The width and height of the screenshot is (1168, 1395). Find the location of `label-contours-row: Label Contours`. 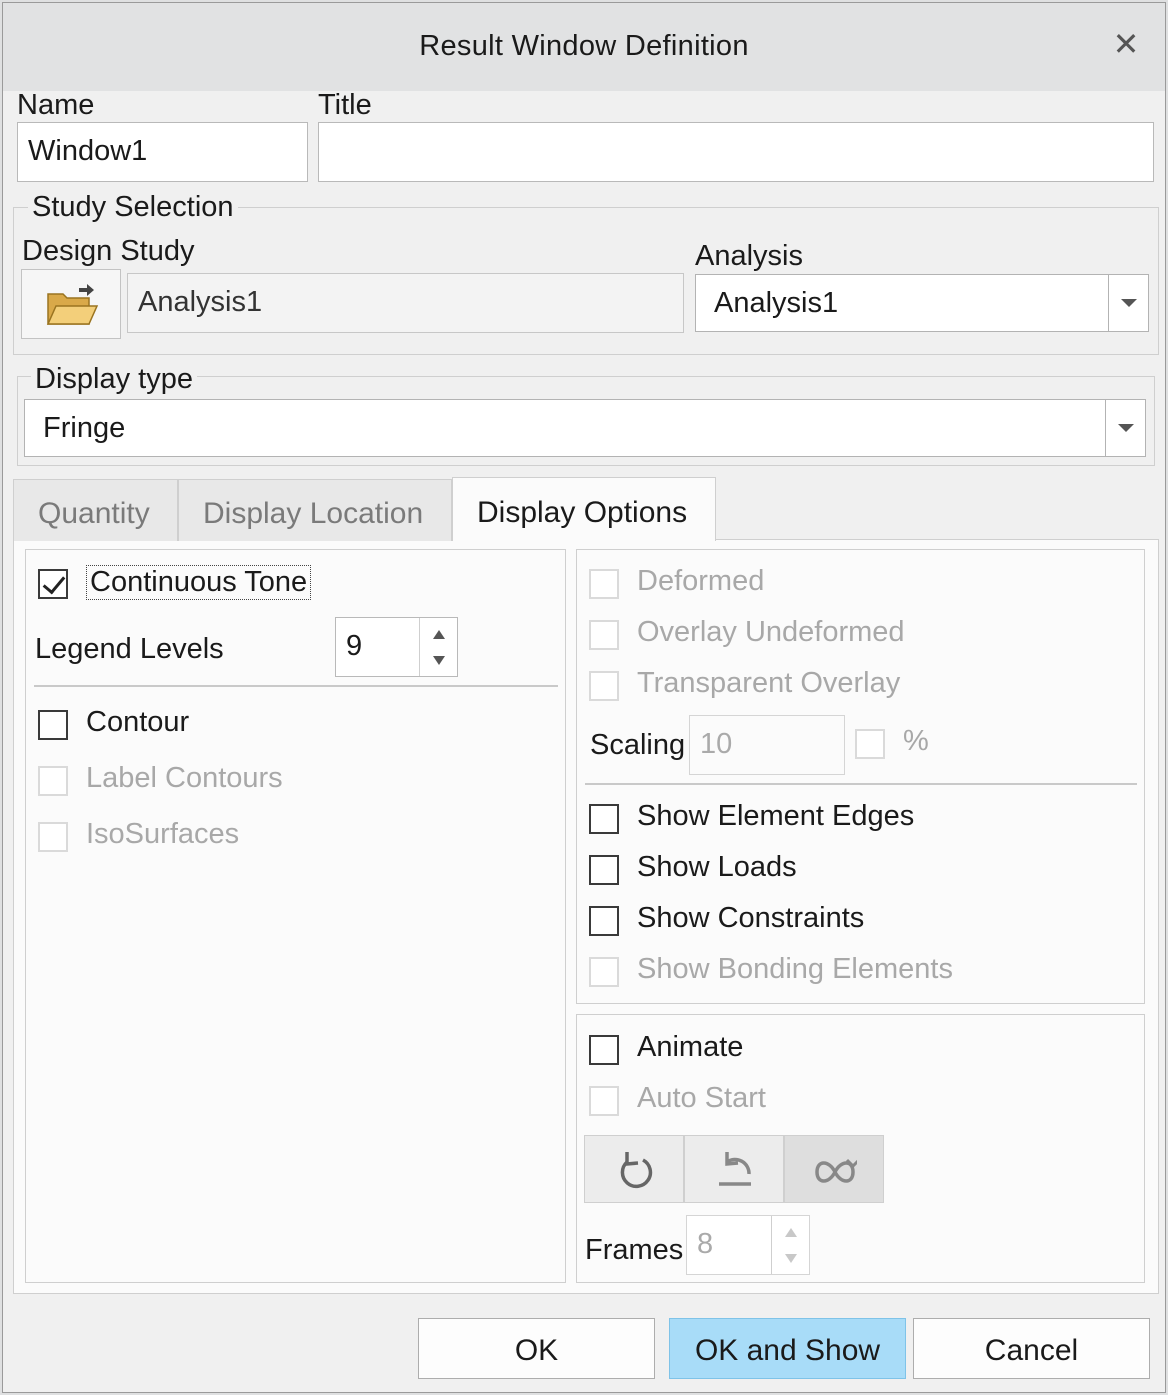

label-contours-row: Label Contours is located at coordinates (188, 781).